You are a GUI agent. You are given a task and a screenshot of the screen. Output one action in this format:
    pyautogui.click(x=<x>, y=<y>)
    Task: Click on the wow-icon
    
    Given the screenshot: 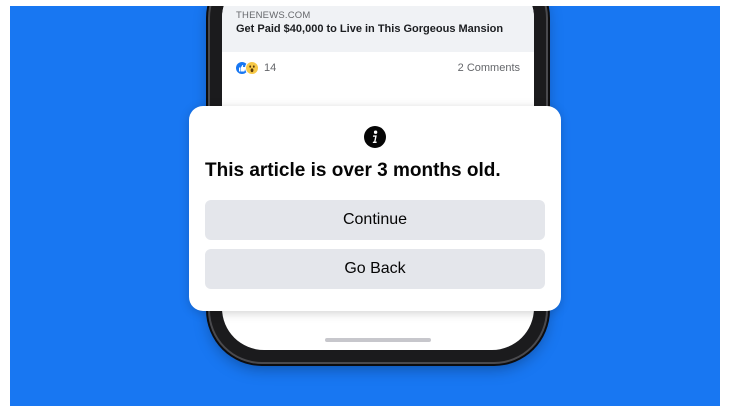 What is the action you would take?
    pyautogui.click(x=252, y=68)
    